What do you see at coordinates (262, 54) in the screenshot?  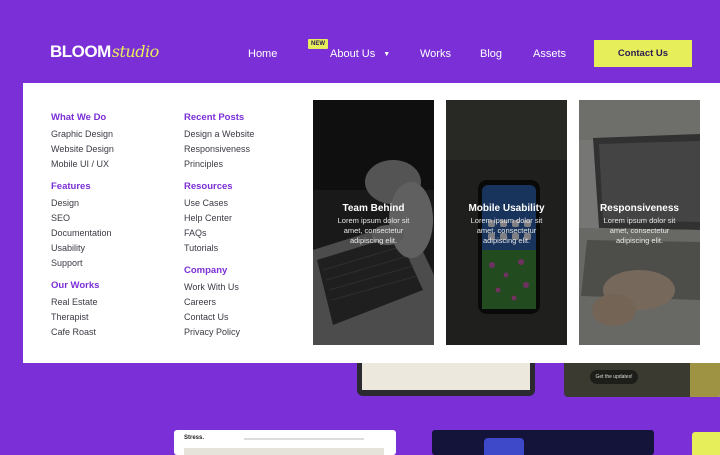 I see `nav-home: Home` at bounding box center [262, 54].